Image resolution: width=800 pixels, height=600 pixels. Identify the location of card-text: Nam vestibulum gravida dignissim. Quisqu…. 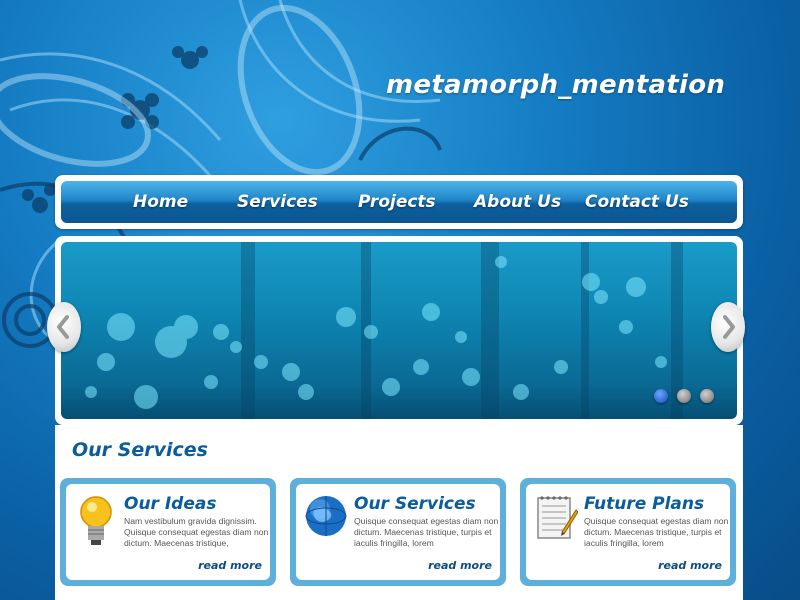
(196, 532).